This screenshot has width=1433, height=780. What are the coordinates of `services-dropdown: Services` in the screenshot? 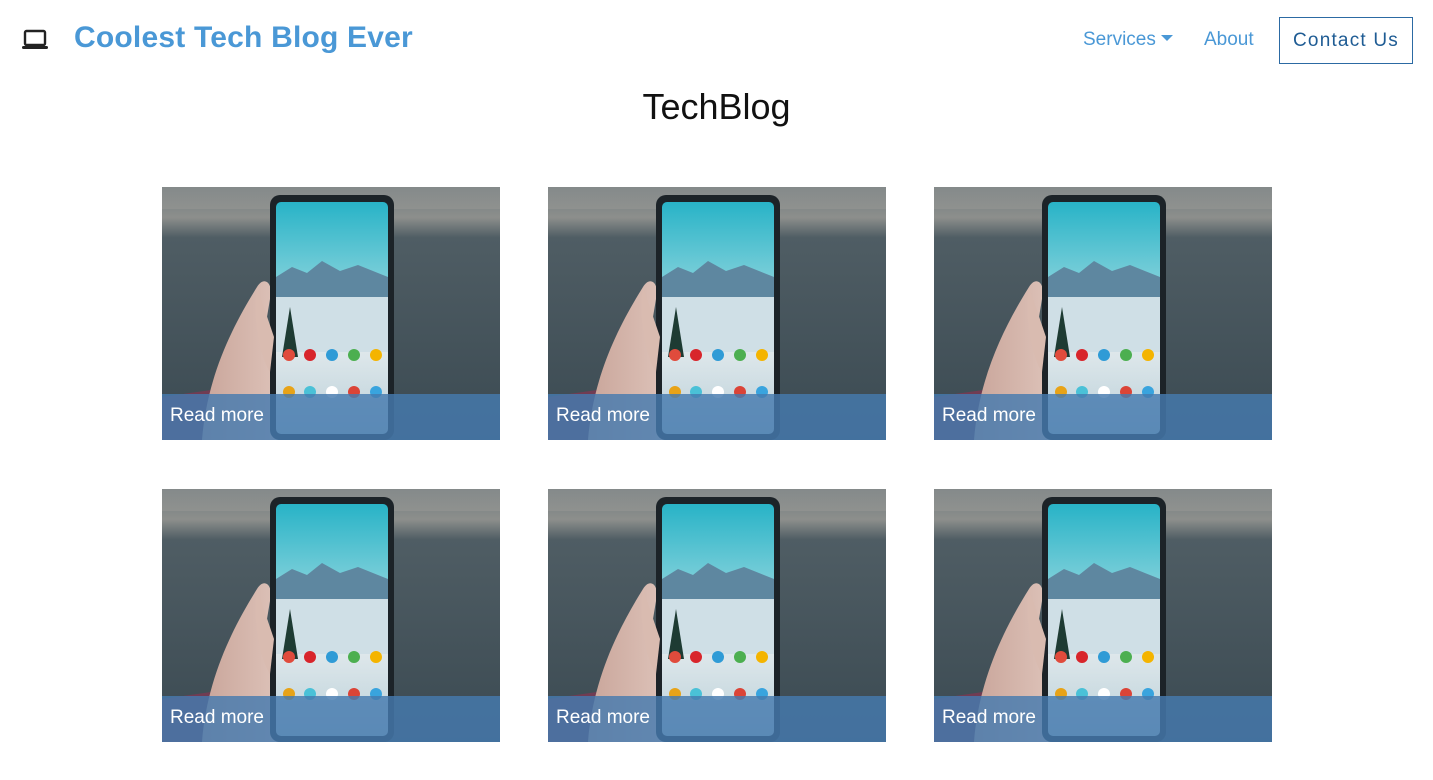 It's located at (1128, 40).